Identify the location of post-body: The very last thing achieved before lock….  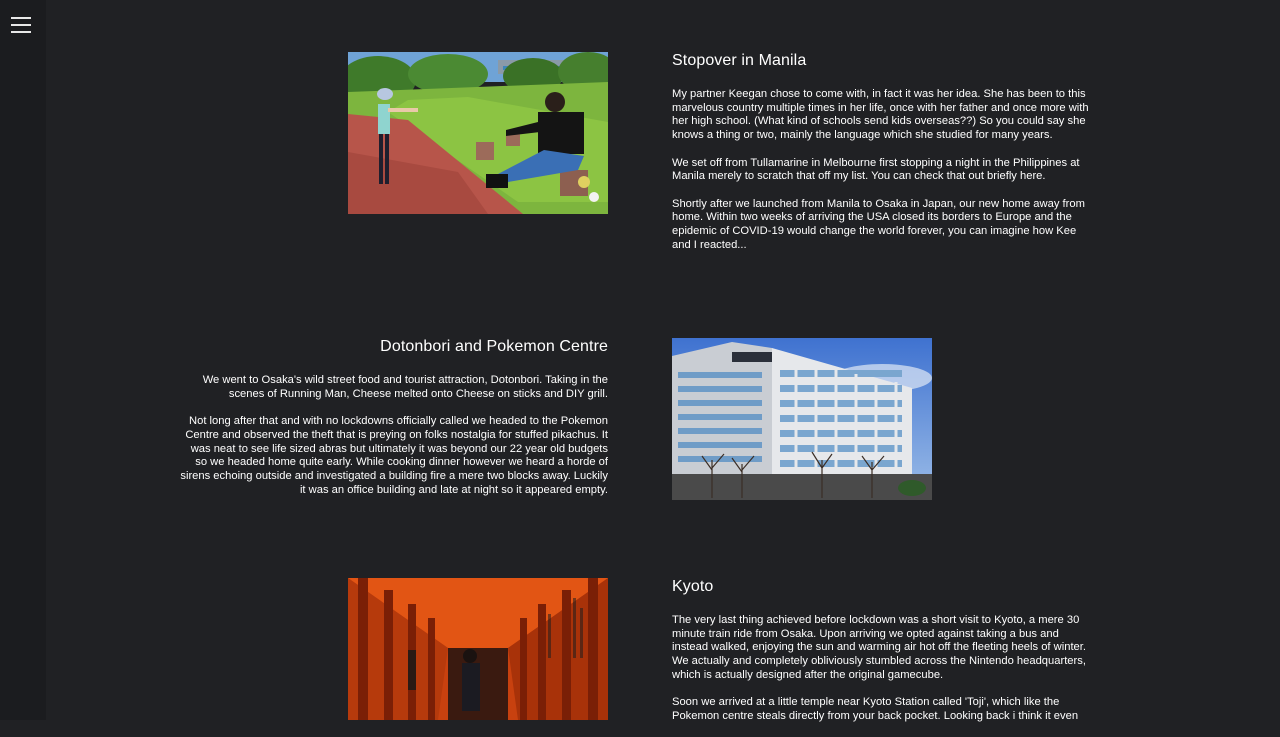
(881, 675).